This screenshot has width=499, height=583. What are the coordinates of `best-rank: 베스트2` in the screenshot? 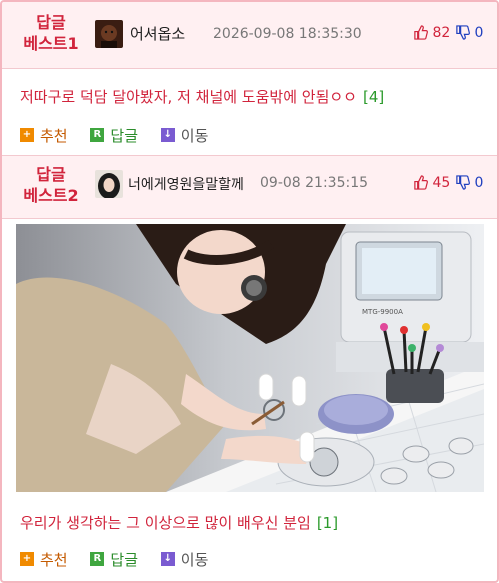 It's located at (51, 195).